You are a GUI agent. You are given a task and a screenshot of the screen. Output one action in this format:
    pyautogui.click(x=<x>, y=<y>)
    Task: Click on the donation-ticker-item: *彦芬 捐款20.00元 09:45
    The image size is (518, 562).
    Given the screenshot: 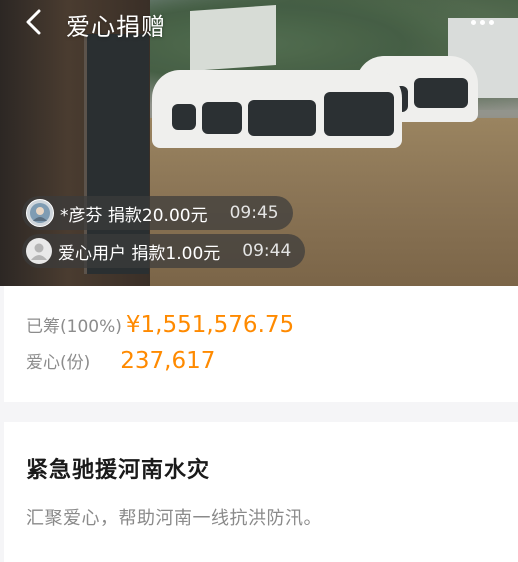 What is the action you would take?
    pyautogui.click(x=157, y=213)
    